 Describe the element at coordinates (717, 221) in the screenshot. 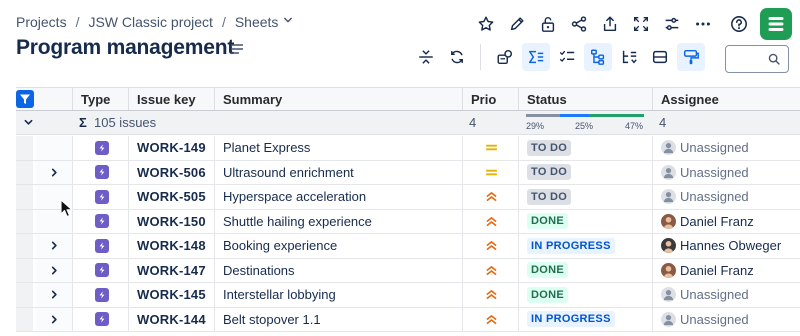

I see `assignee-name: Daniel Franz` at that location.